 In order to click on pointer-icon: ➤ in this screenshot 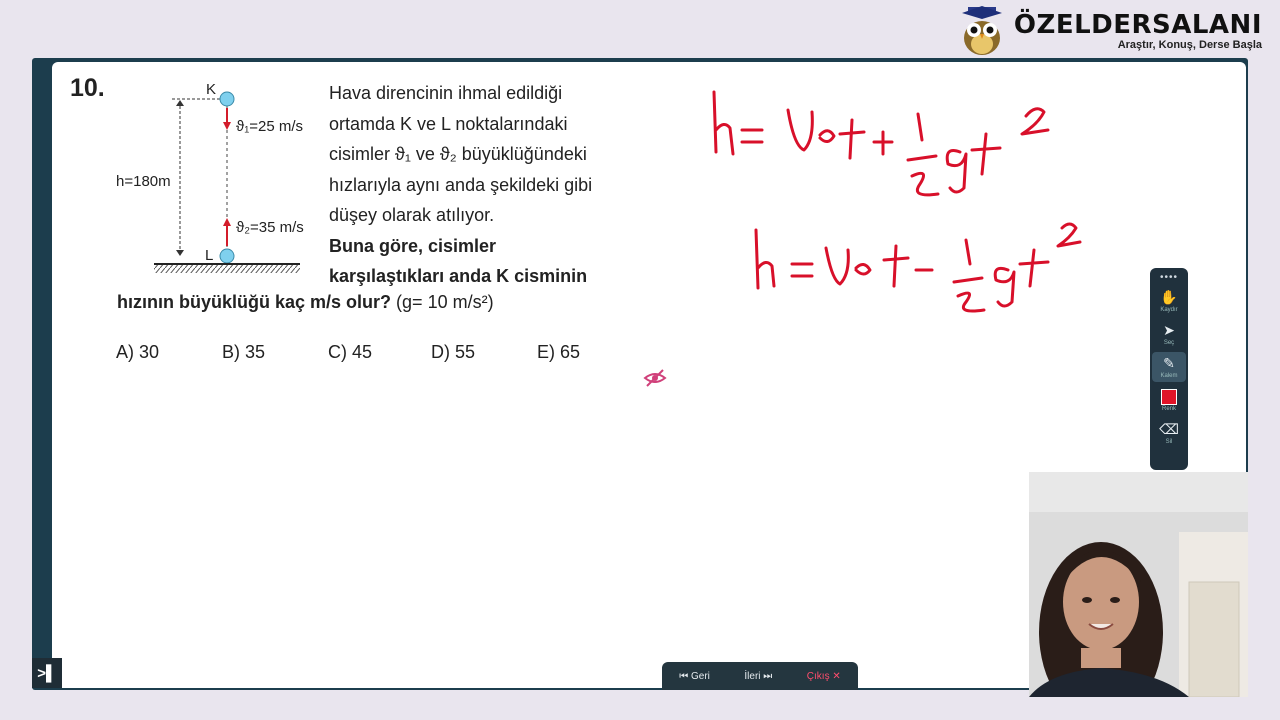, I will do `click(1169, 330)`.